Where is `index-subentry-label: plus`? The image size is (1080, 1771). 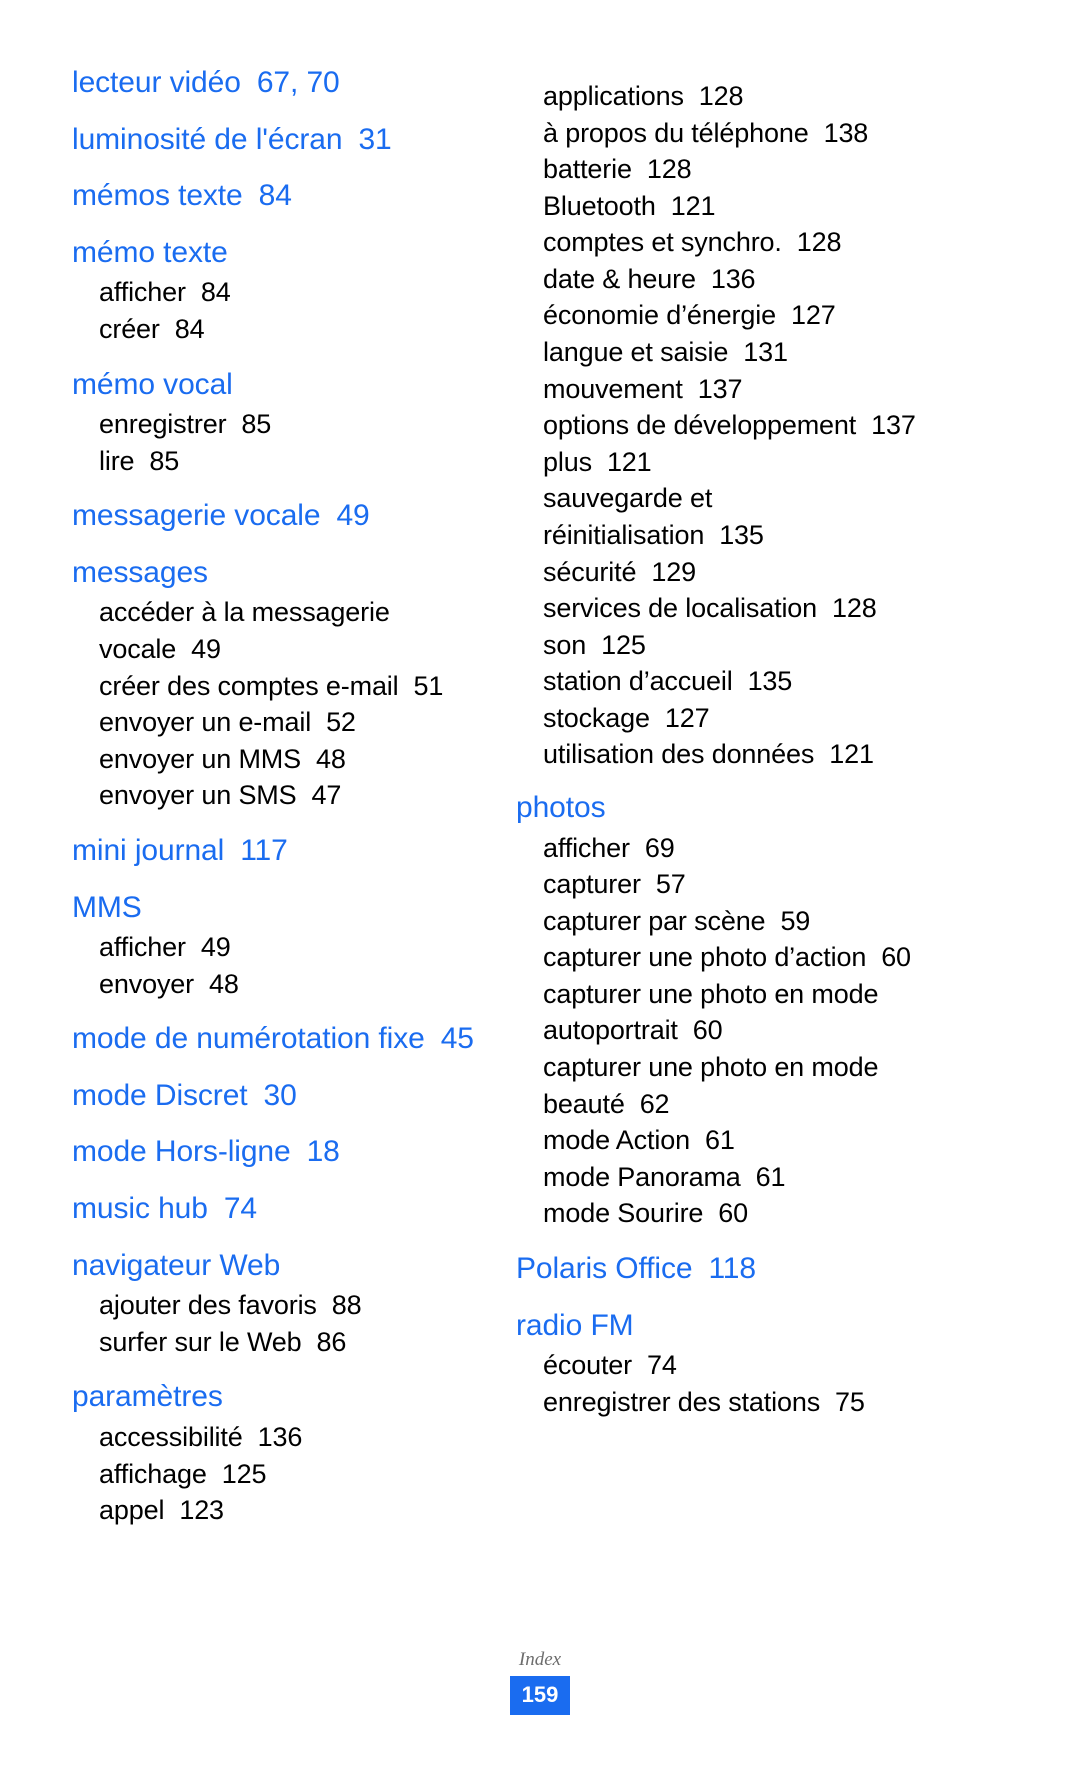
index-subentry-label: plus is located at coordinates (567, 461).